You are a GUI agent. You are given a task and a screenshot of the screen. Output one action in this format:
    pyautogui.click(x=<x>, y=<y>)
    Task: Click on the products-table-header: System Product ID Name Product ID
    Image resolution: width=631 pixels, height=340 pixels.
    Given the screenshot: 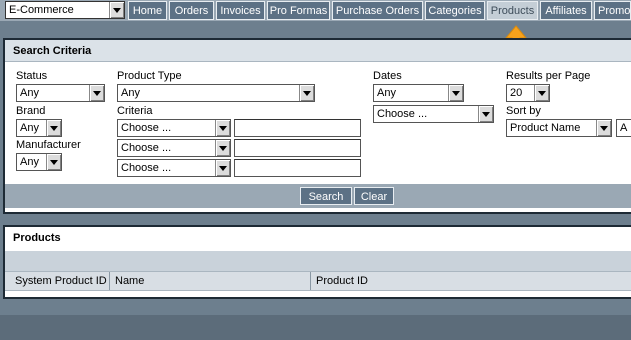 What is the action you would take?
    pyautogui.click(x=318, y=281)
    